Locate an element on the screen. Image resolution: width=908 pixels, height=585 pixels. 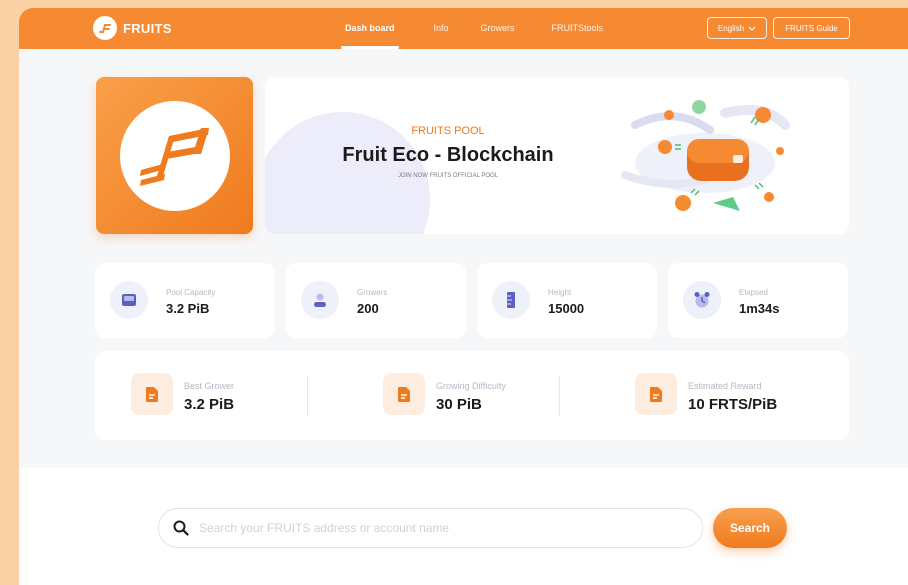
nav-dashboard: Dash board is located at coordinates (369, 28).